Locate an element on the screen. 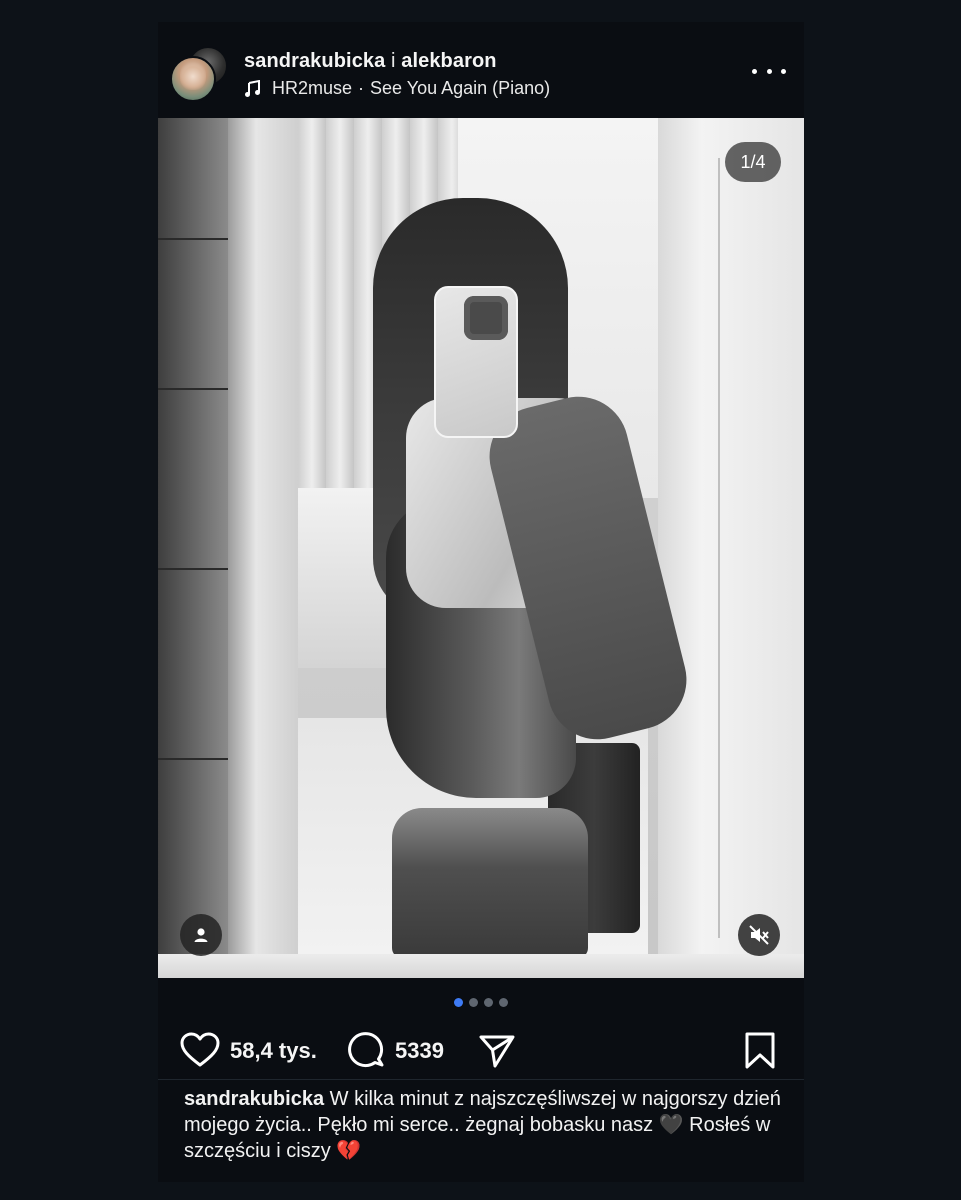 The image size is (961, 1200). photo-wardrobe is located at coordinates (731, 548).